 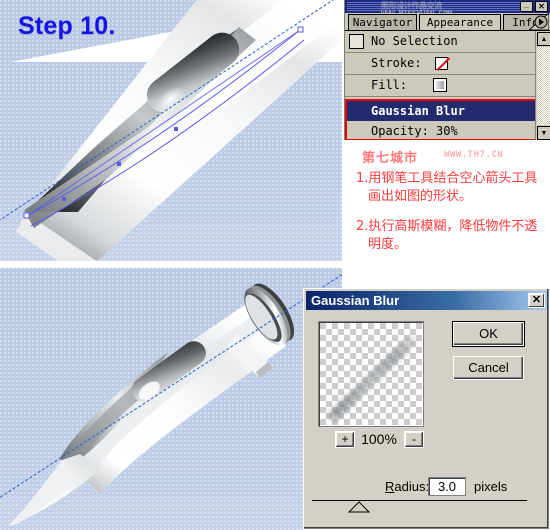 I want to click on radius-label: Radius:, so click(x=407, y=486).